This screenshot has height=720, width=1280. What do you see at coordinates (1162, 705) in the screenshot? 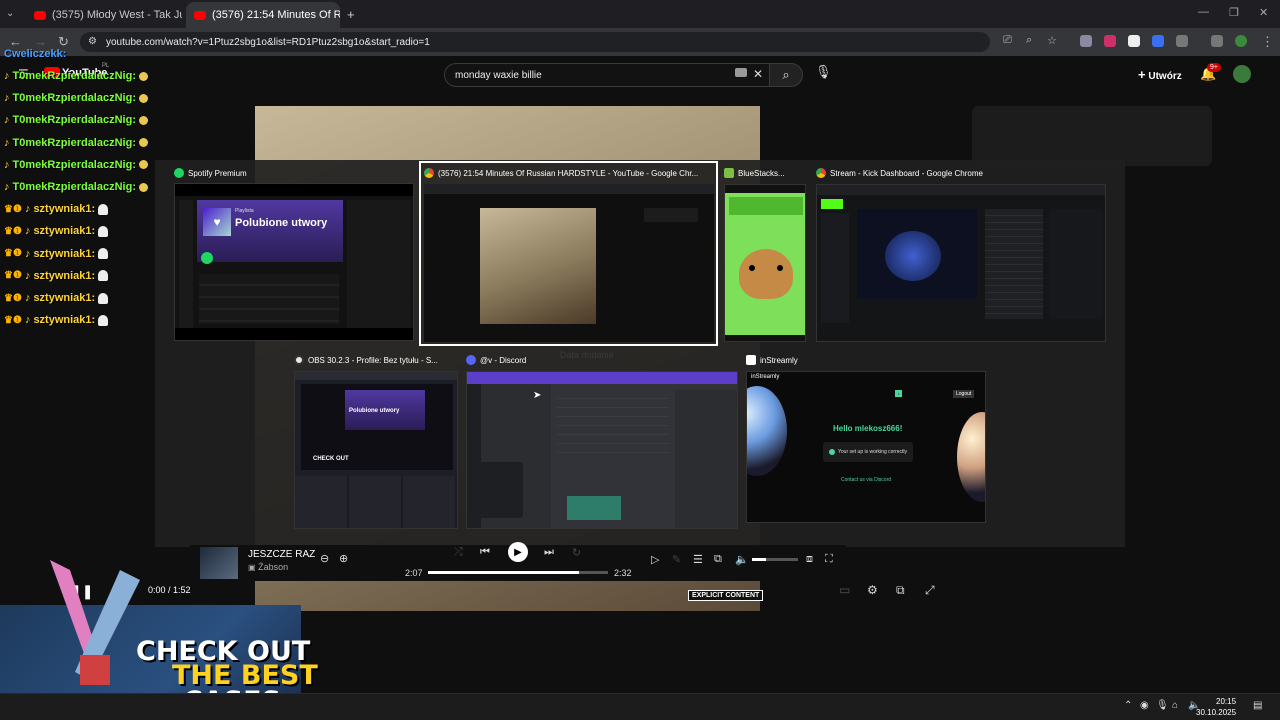
I see `microphone-tray-icon: 🎙` at bounding box center [1162, 705].